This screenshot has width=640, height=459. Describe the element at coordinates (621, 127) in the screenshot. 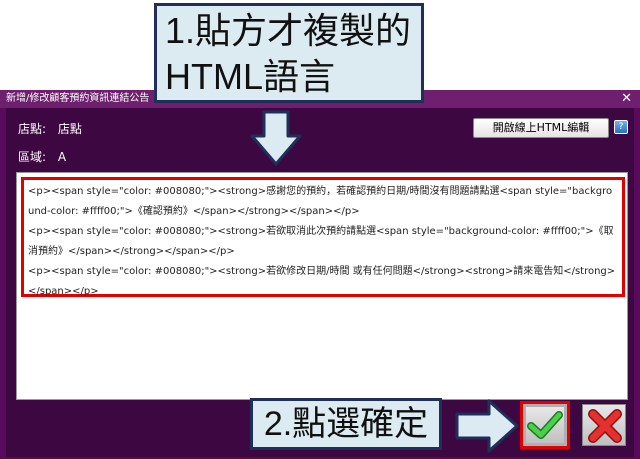

I see `help-icon: ?` at that location.